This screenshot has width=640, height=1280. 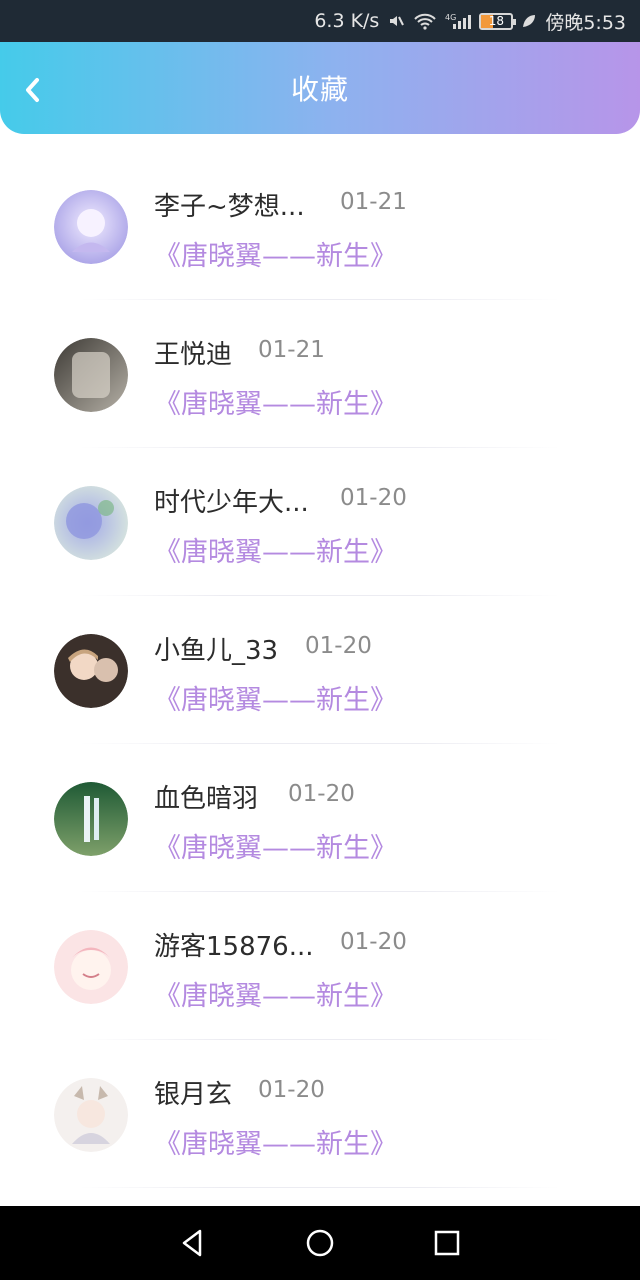 I want to click on list-item: 血色暗羽 01-20 《唐晓翼——新生》, so click(x=320, y=818).